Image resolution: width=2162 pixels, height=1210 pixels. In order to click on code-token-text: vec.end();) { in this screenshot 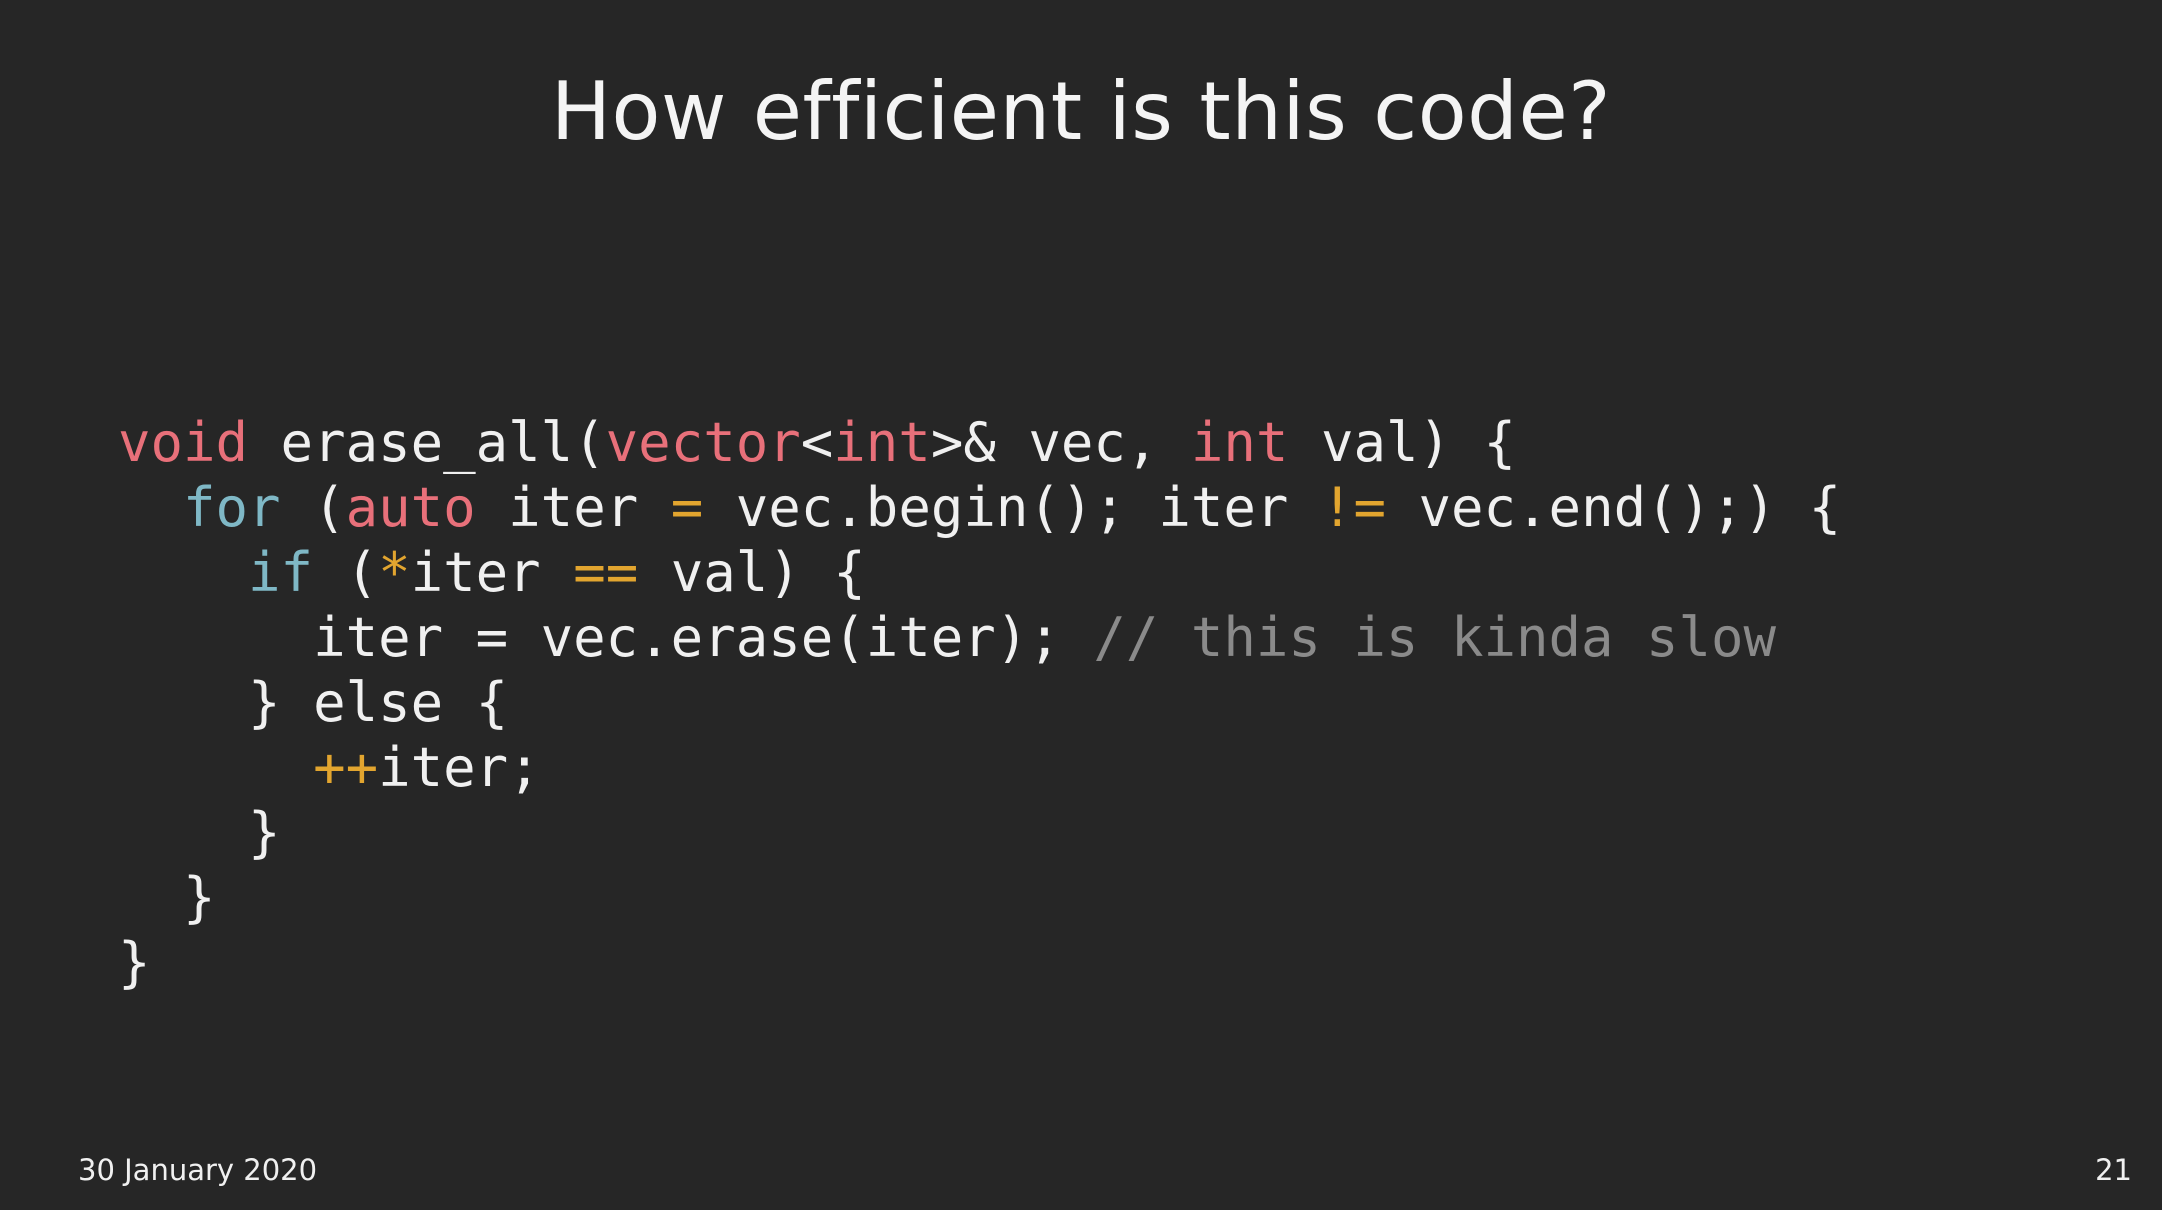, I will do `click(1614, 507)`.